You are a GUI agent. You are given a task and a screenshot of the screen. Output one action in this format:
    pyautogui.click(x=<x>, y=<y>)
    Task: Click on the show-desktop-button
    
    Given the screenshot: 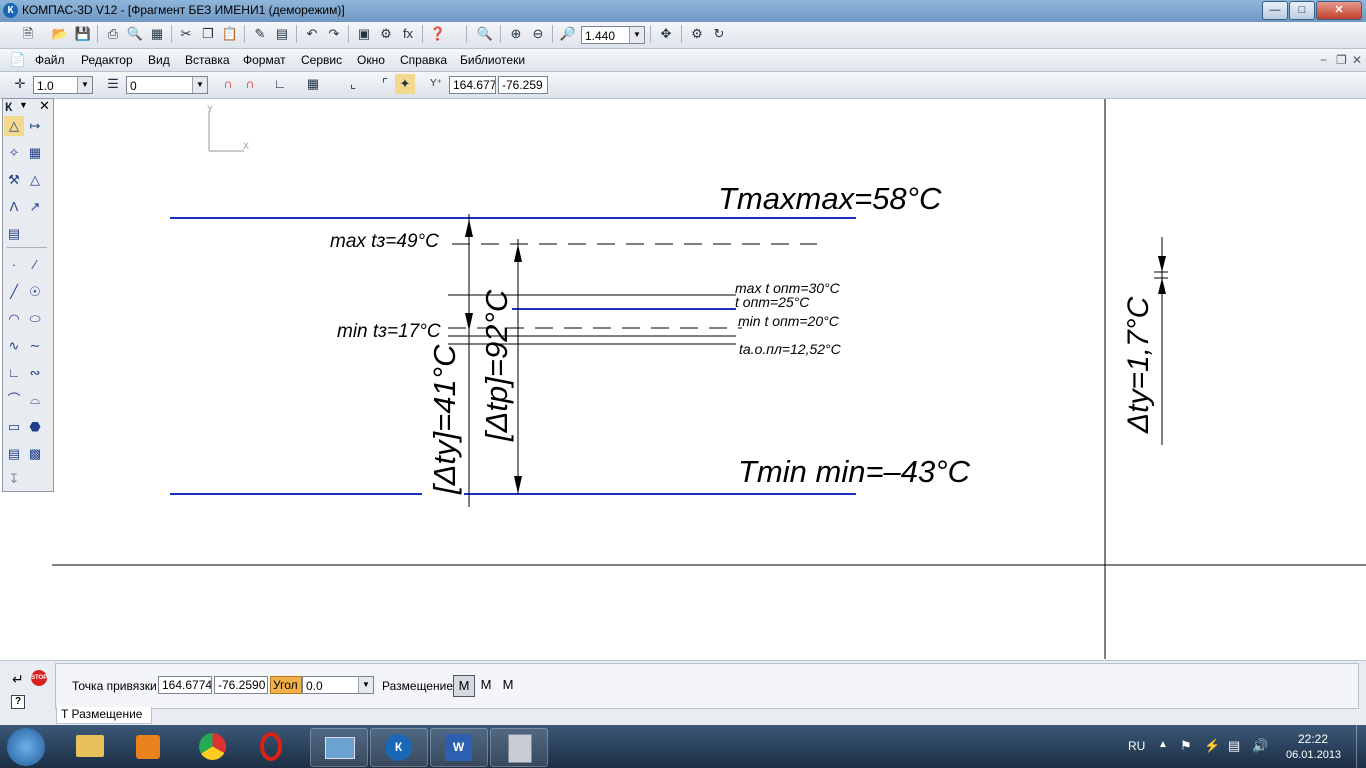 What is the action you would take?
    pyautogui.click(x=1361, y=746)
    